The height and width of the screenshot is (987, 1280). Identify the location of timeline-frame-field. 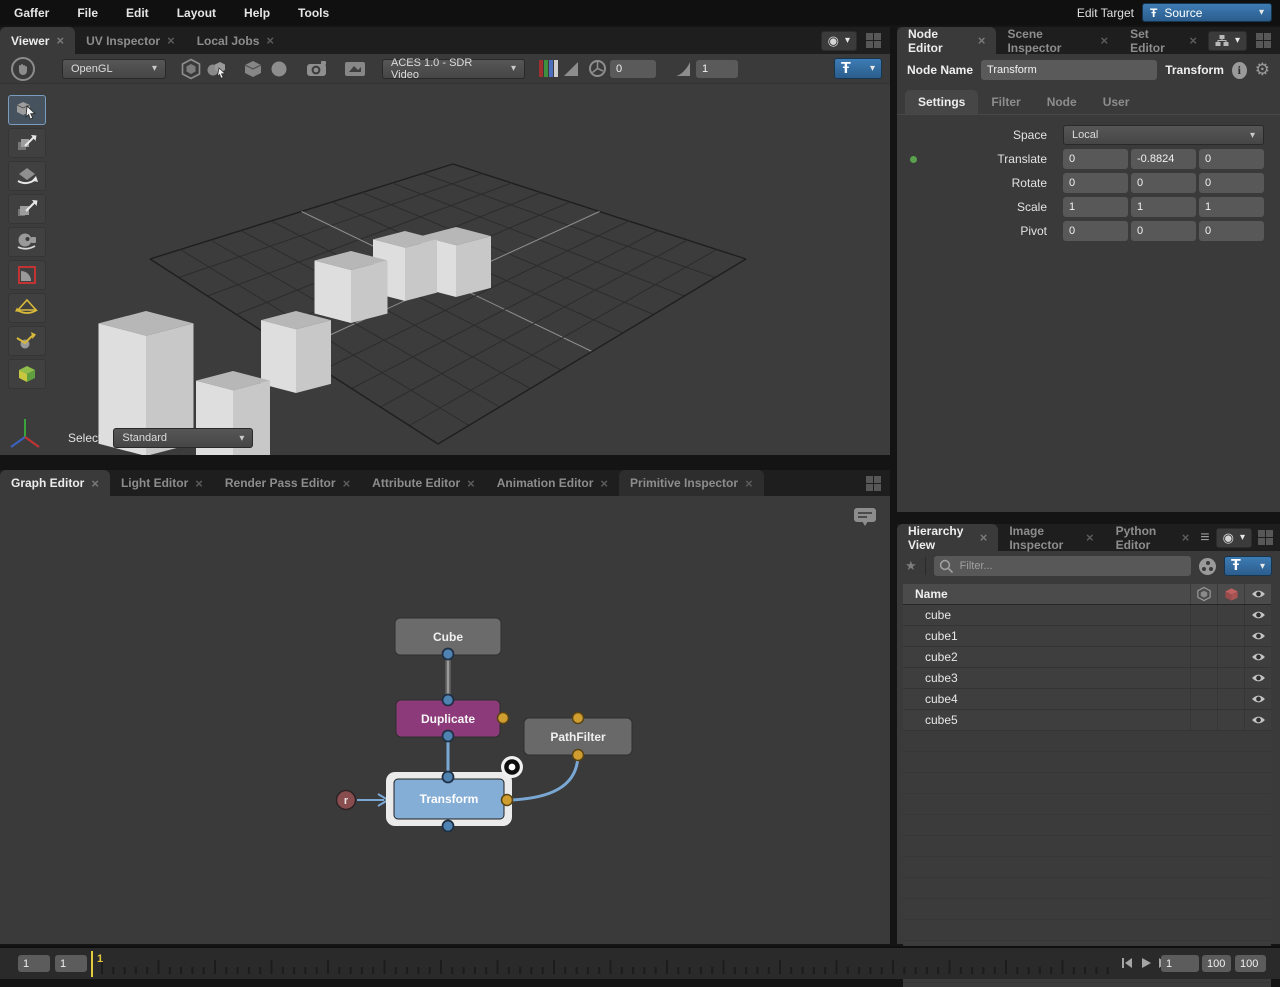
(71, 963).